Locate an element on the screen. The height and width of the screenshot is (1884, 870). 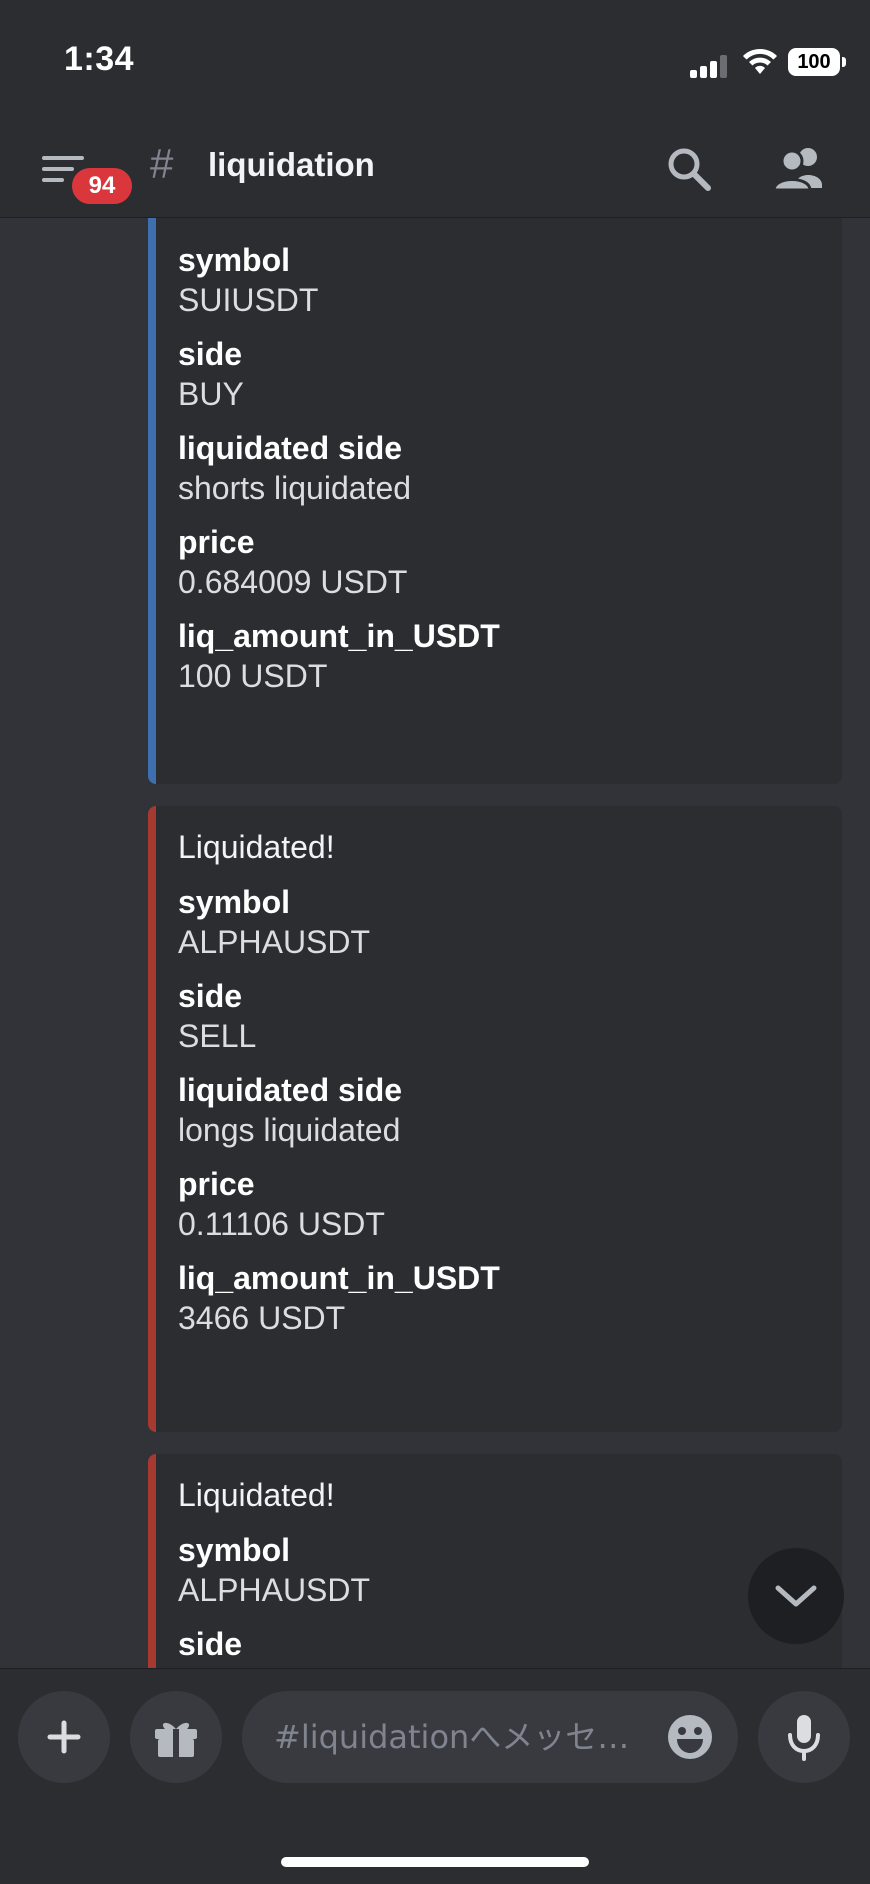
field-value: 100 USDT is located at coordinates (253, 676).